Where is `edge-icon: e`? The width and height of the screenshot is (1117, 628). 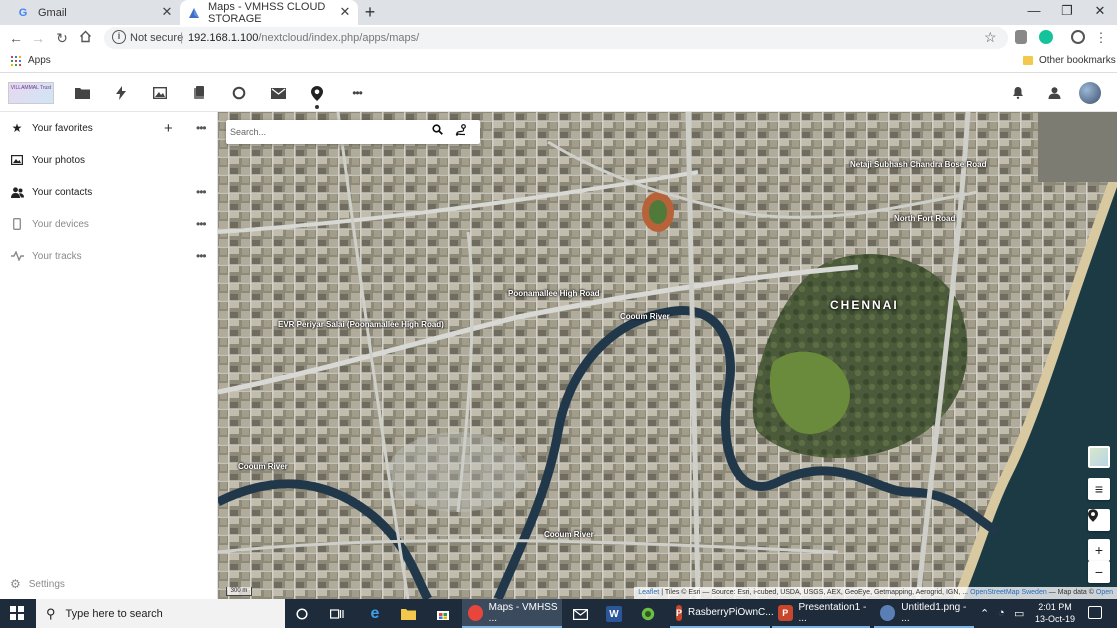
edge-icon: e is located at coordinates (375, 614).